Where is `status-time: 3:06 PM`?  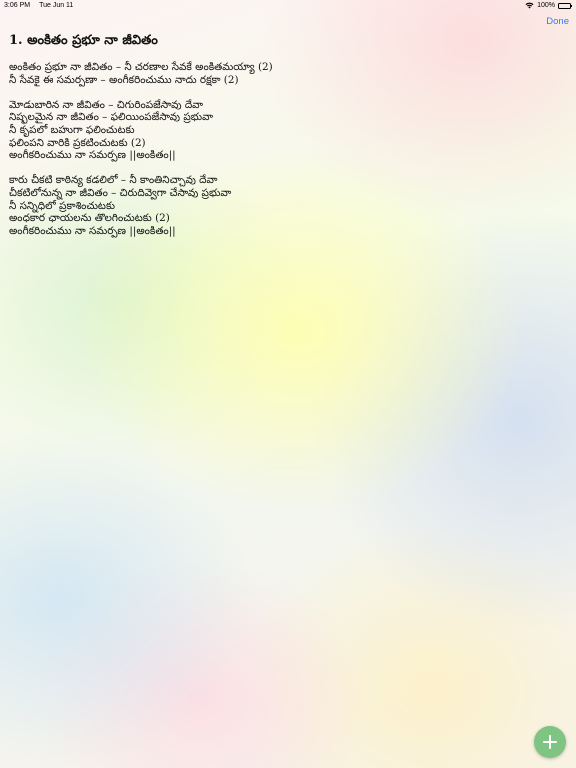
status-time: 3:06 PM is located at coordinates (17, 5).